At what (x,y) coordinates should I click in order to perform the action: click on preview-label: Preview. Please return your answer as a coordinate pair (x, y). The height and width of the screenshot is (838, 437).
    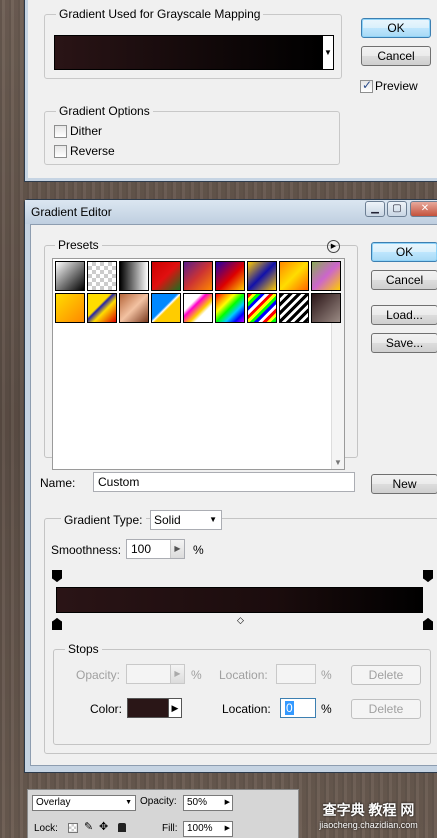
    Looking at the image, I should click on (396, 86).